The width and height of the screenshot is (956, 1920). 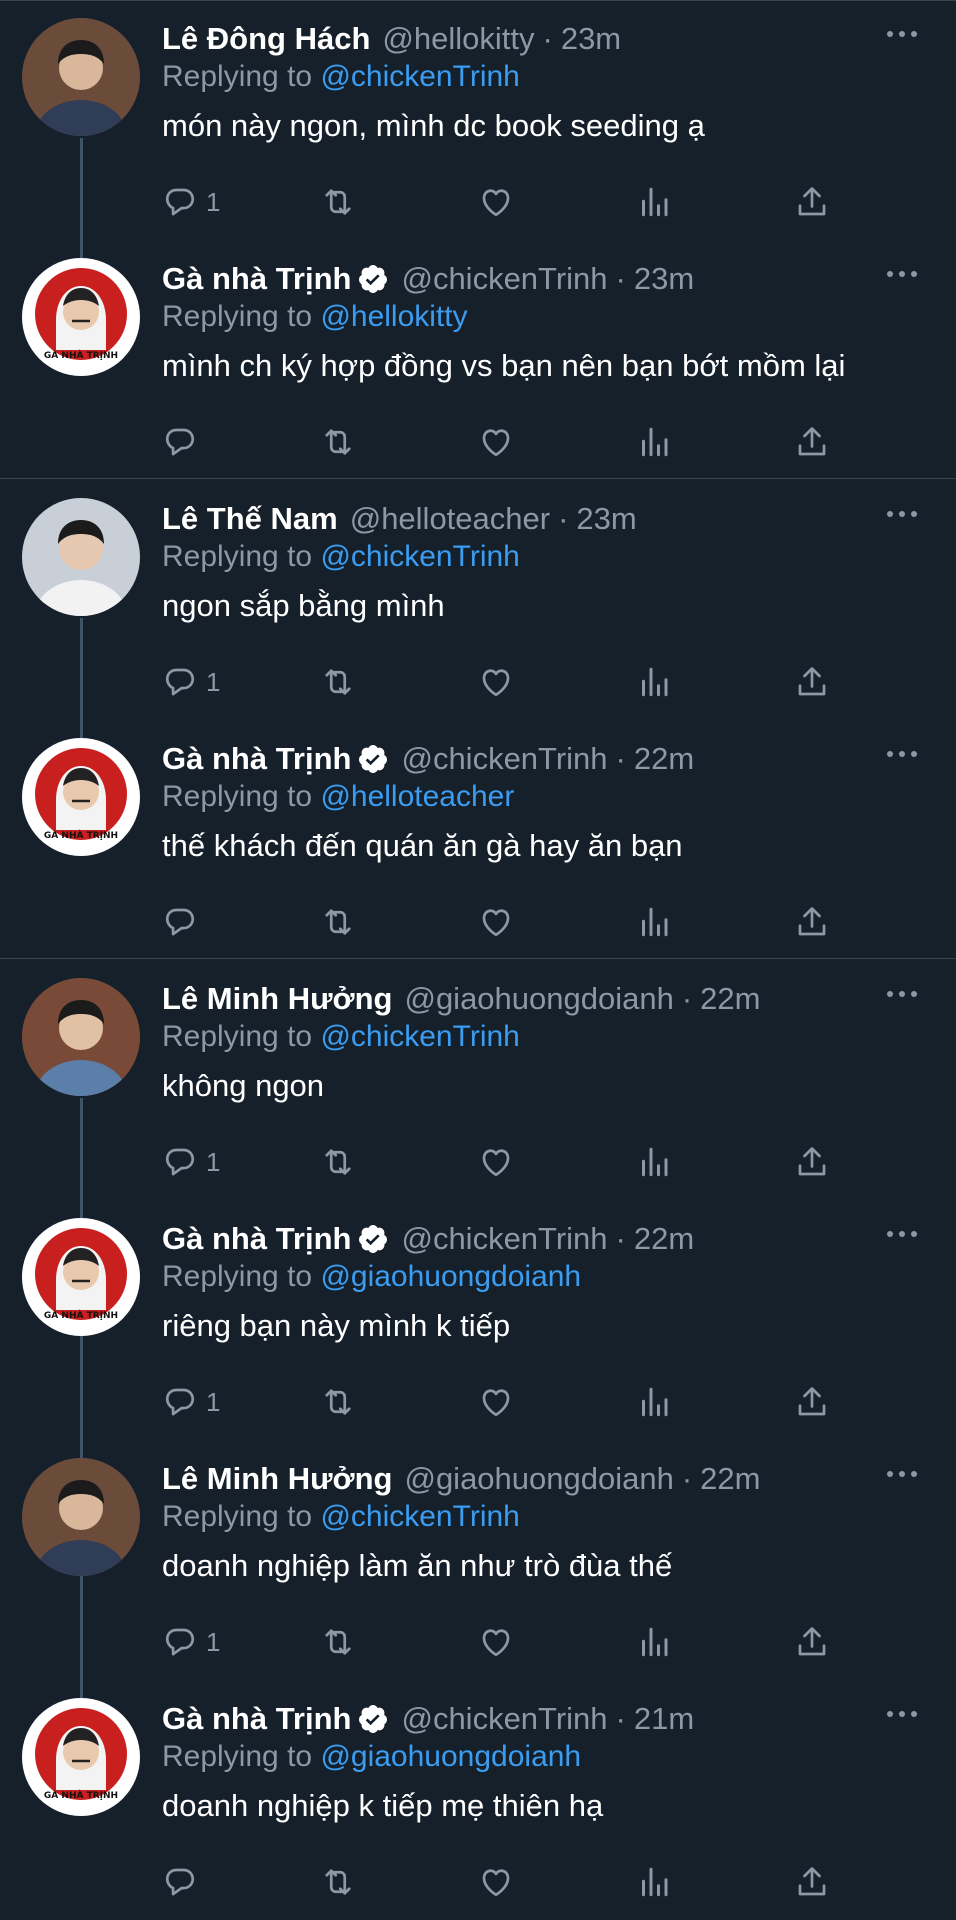 I want to click on timestamp: 21m, so click(x=664, y=1719).